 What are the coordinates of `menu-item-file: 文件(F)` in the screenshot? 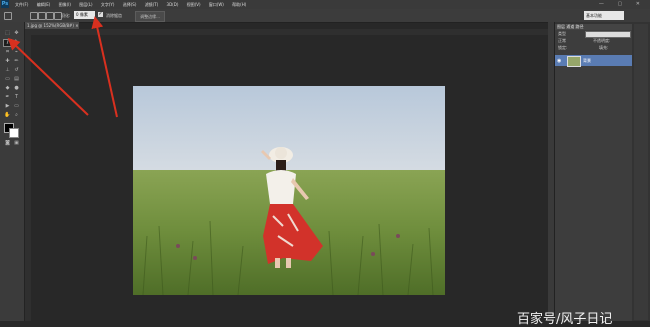 It's located at (21, 4).